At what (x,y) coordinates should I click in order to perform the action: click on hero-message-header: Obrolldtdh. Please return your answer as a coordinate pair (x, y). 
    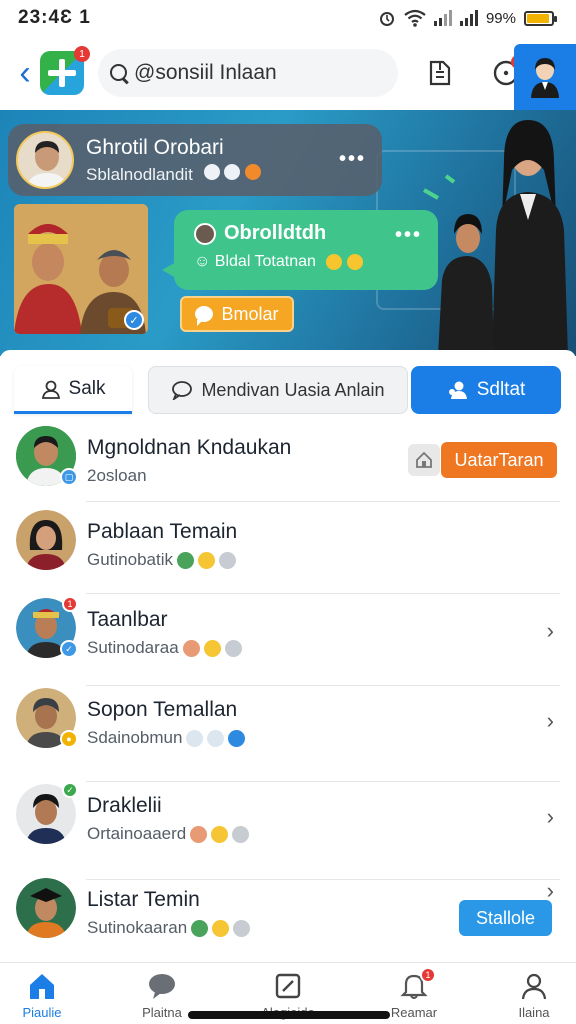
    Looking at the image, I should click on (310, 233).